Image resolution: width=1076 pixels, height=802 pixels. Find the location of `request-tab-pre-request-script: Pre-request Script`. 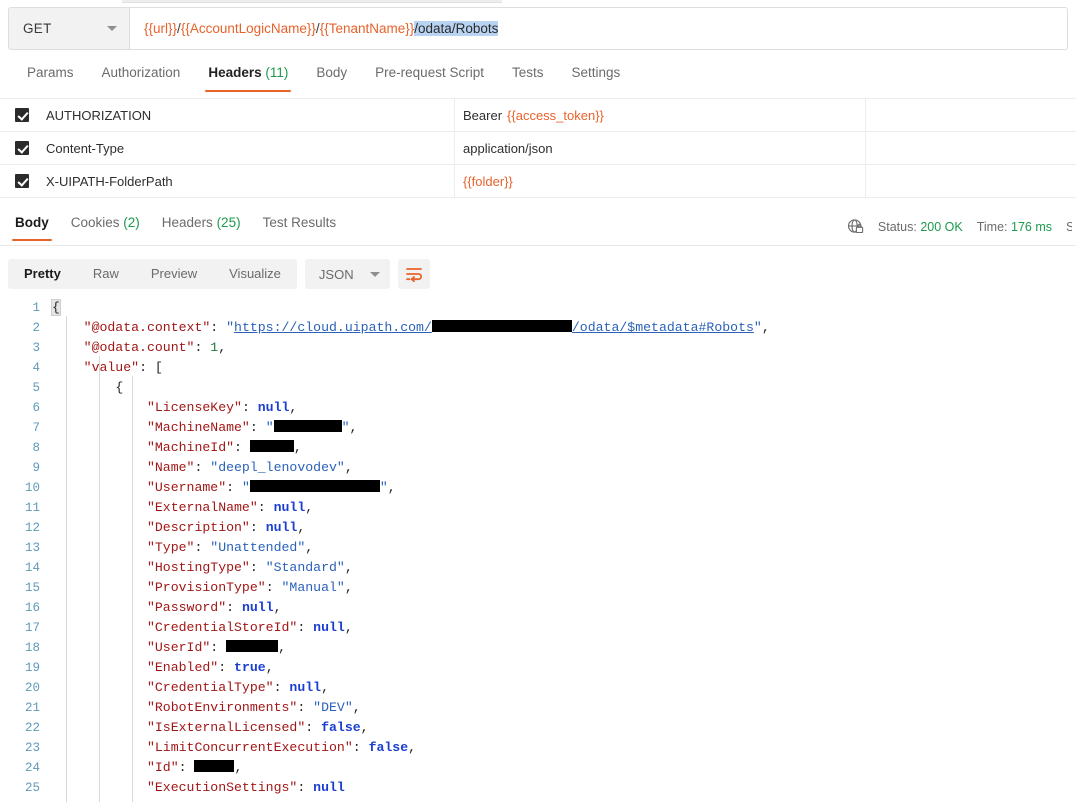

request-tab-pre-request-script: Pre-request Script is located at coordinates (429, 77).